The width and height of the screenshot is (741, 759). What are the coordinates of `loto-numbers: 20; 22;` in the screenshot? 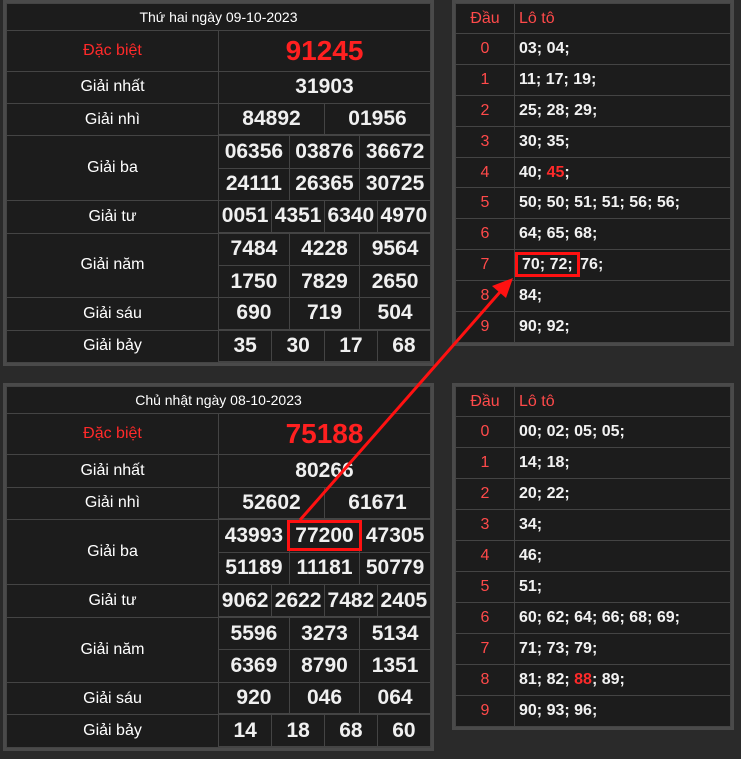 It's located at (622, 494).